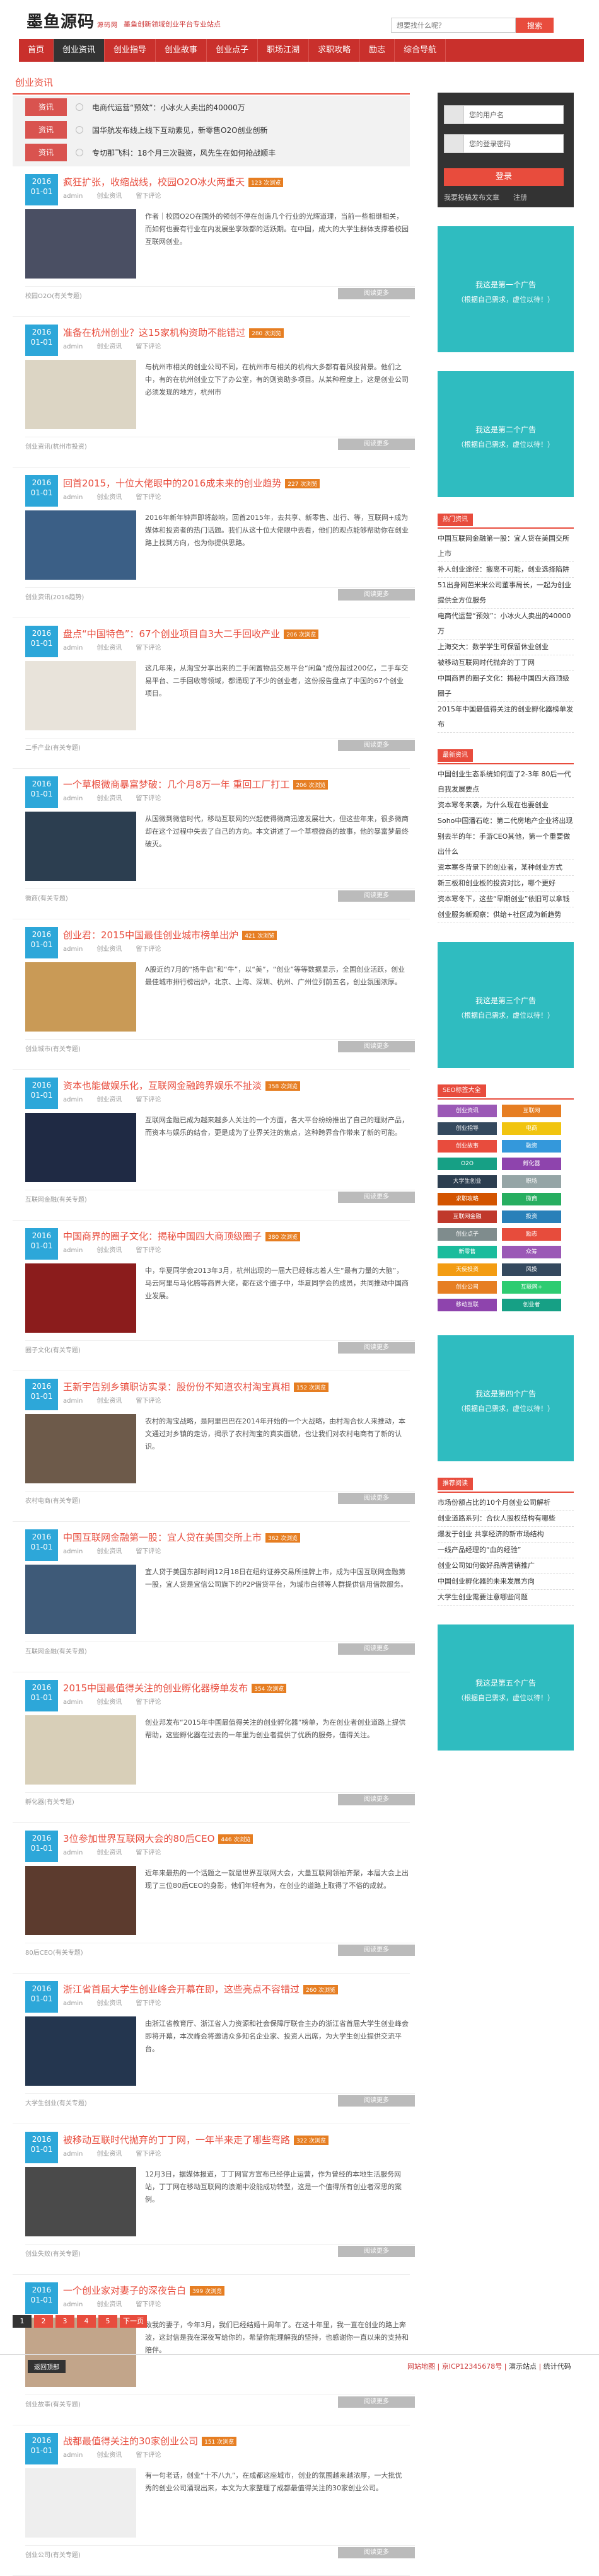 The width and height of the screenshot is (599, 2576). What do you see at coordinates (55, 596) in the screenshot?
I see `post-tags: 创业资讯(2016趋势)` at bounding box center [55, 596].